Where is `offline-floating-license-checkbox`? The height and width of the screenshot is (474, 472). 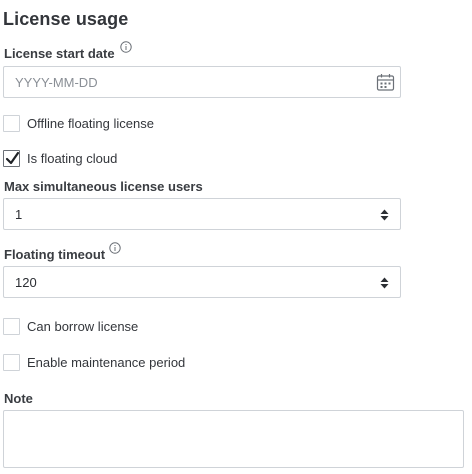
offline-floating-license-checkbox is located at coordinates (11, 123).